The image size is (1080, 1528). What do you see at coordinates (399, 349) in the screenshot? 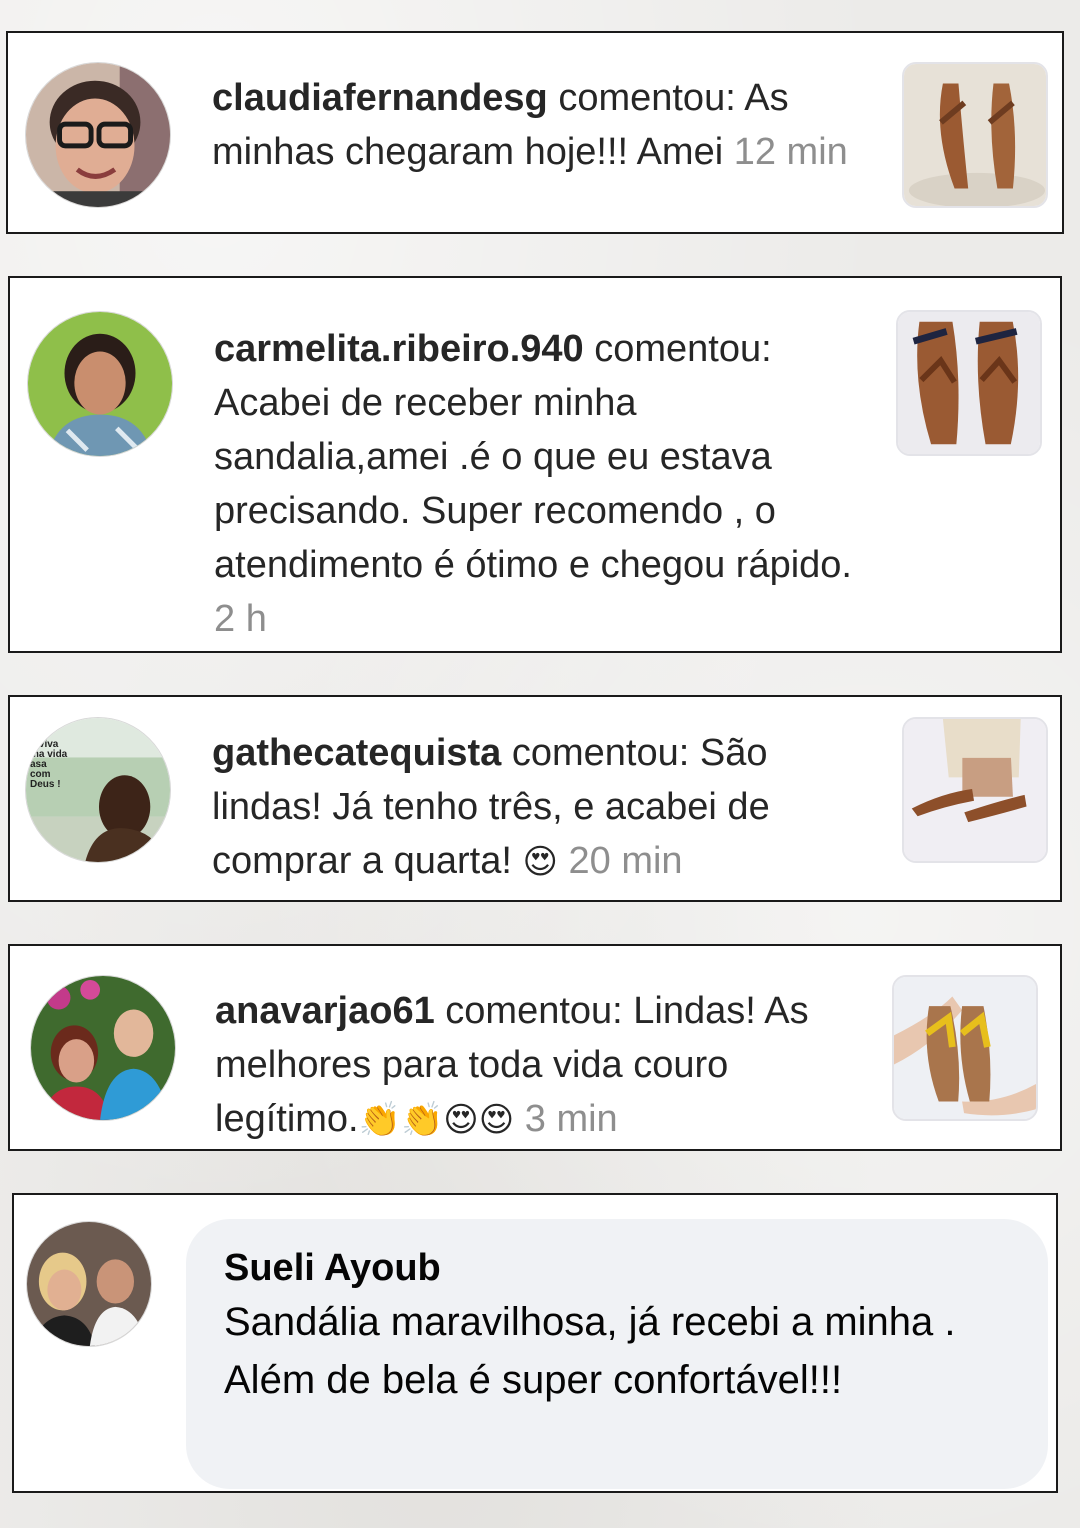
I see `username-link: carmelita.ribeiro.940` at bounding box center [399, 349].